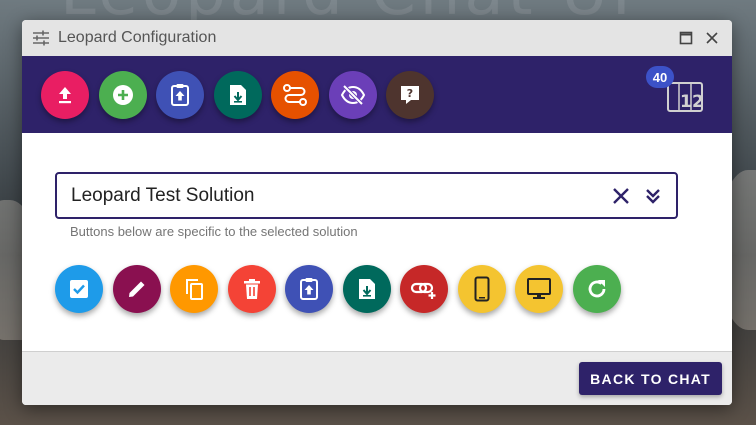  I want to click on routes-button, so click(295, 94).